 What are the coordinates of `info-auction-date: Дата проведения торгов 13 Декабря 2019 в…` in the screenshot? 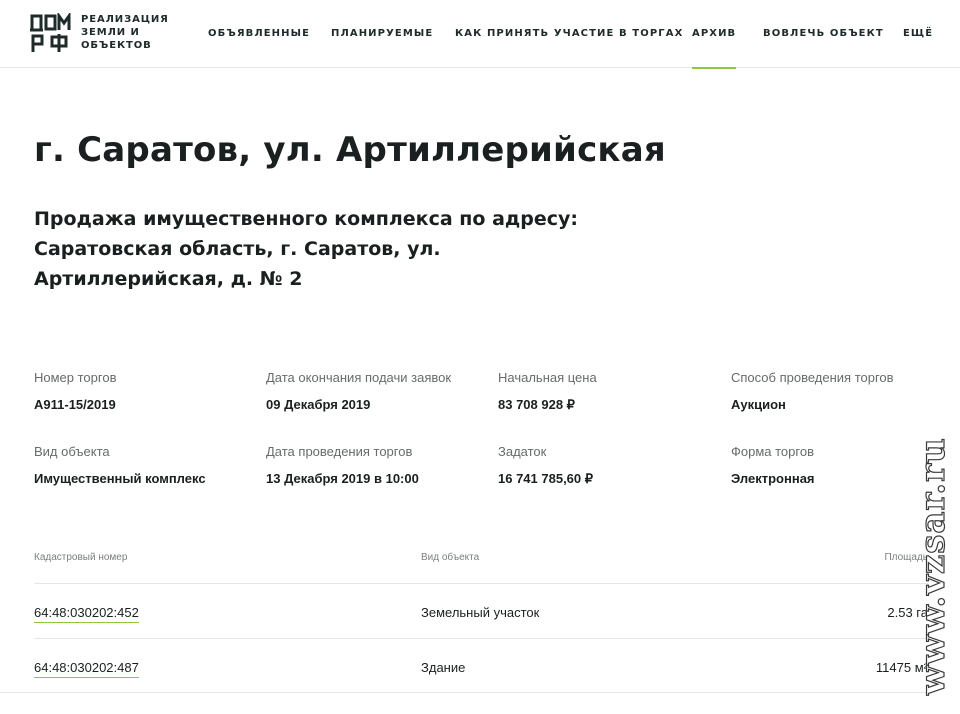 It's located at (381, 465).